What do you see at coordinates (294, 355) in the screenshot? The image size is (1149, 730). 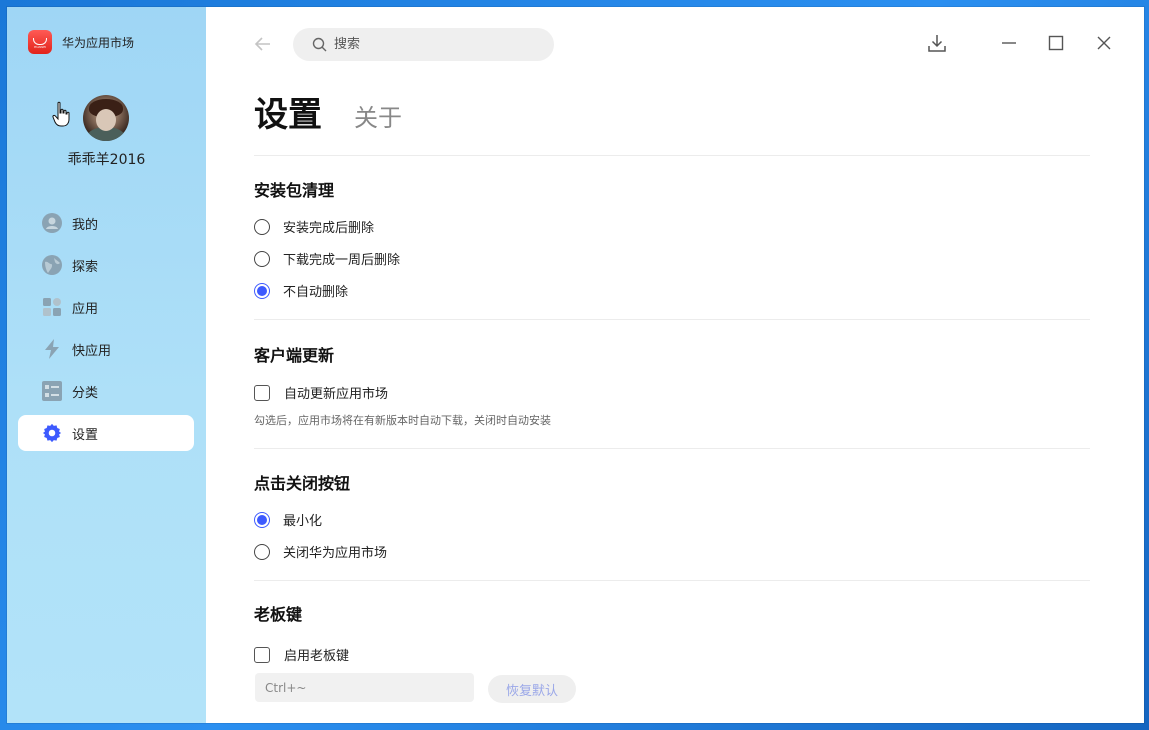 I see `section-title-client-update: 客户端更新` at bounding box center [294, 355].